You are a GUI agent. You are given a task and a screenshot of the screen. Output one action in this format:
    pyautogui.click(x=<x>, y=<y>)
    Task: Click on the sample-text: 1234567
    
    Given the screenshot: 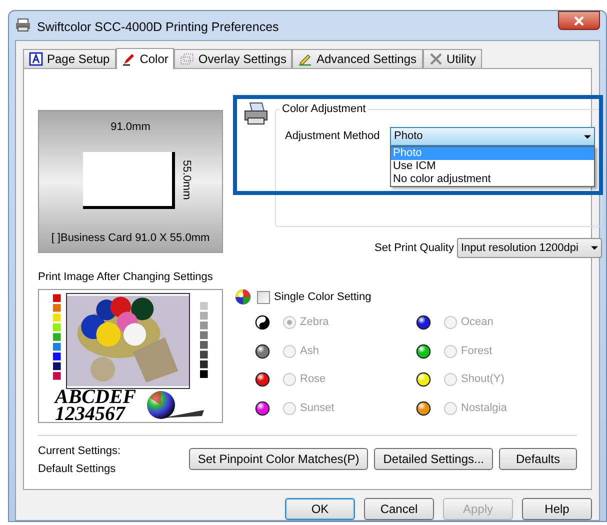 What is the action you would take?
    pyautogui.click(x=90, y=414)
    